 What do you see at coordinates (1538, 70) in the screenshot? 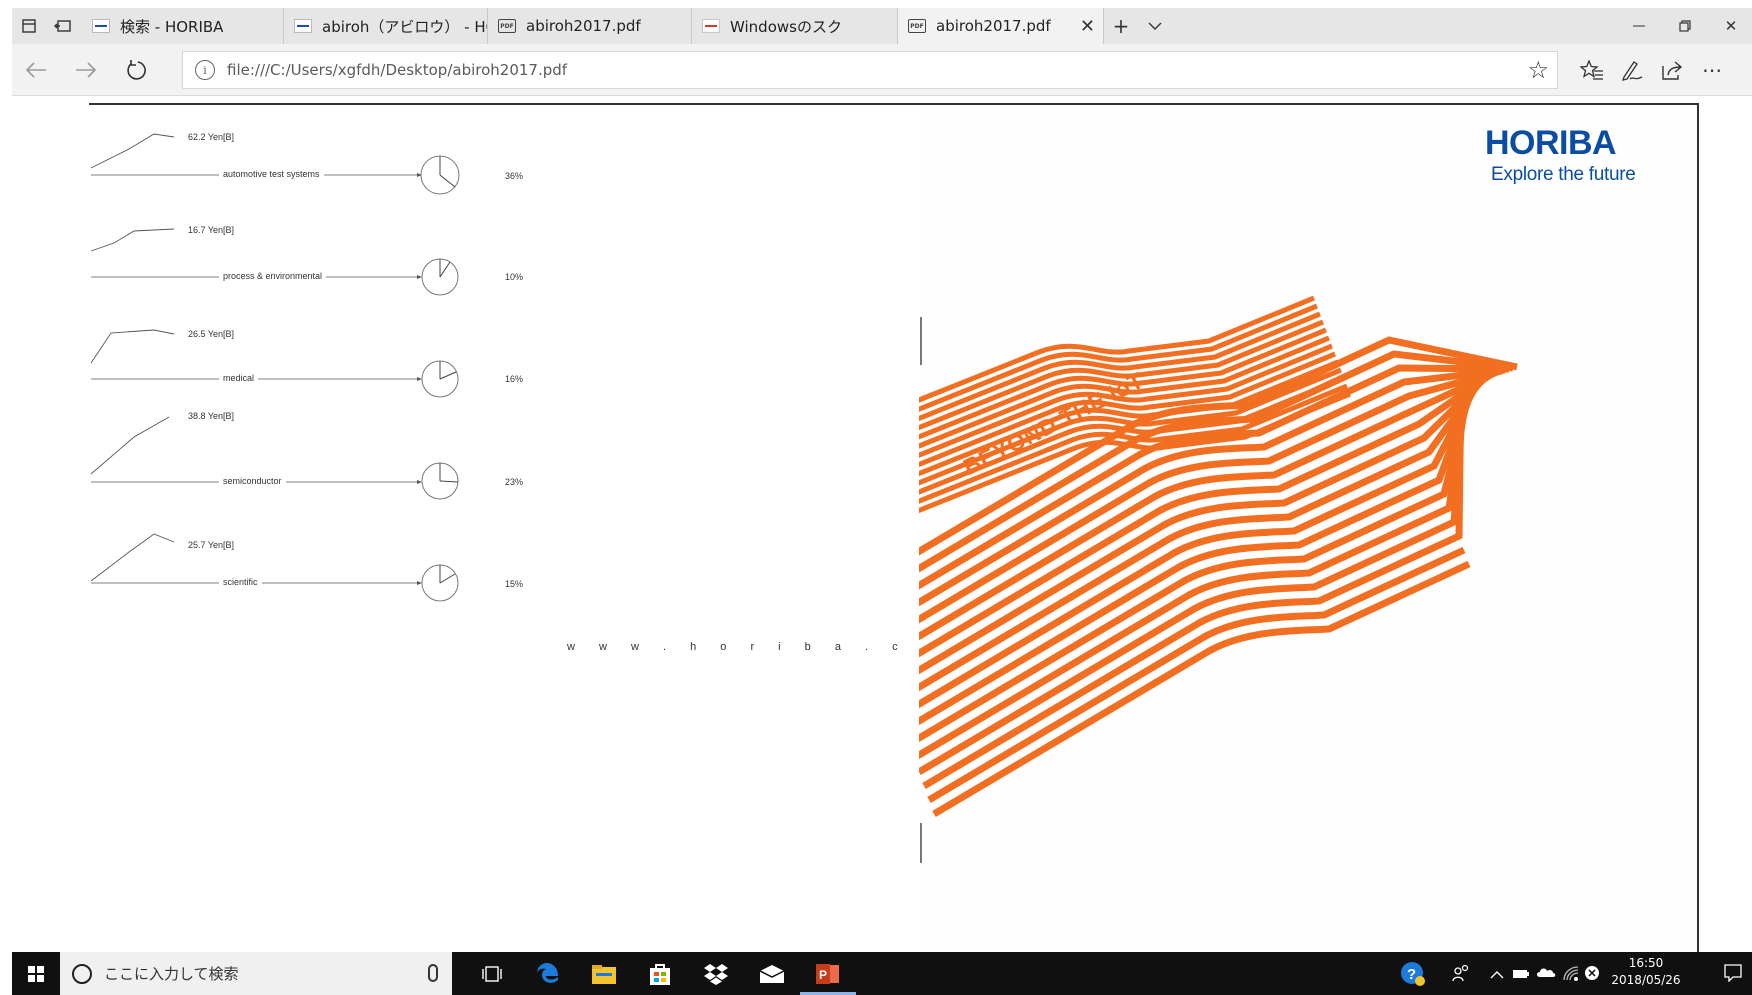
I see `star-icon: ☆` at bounding box center [1538, 70].